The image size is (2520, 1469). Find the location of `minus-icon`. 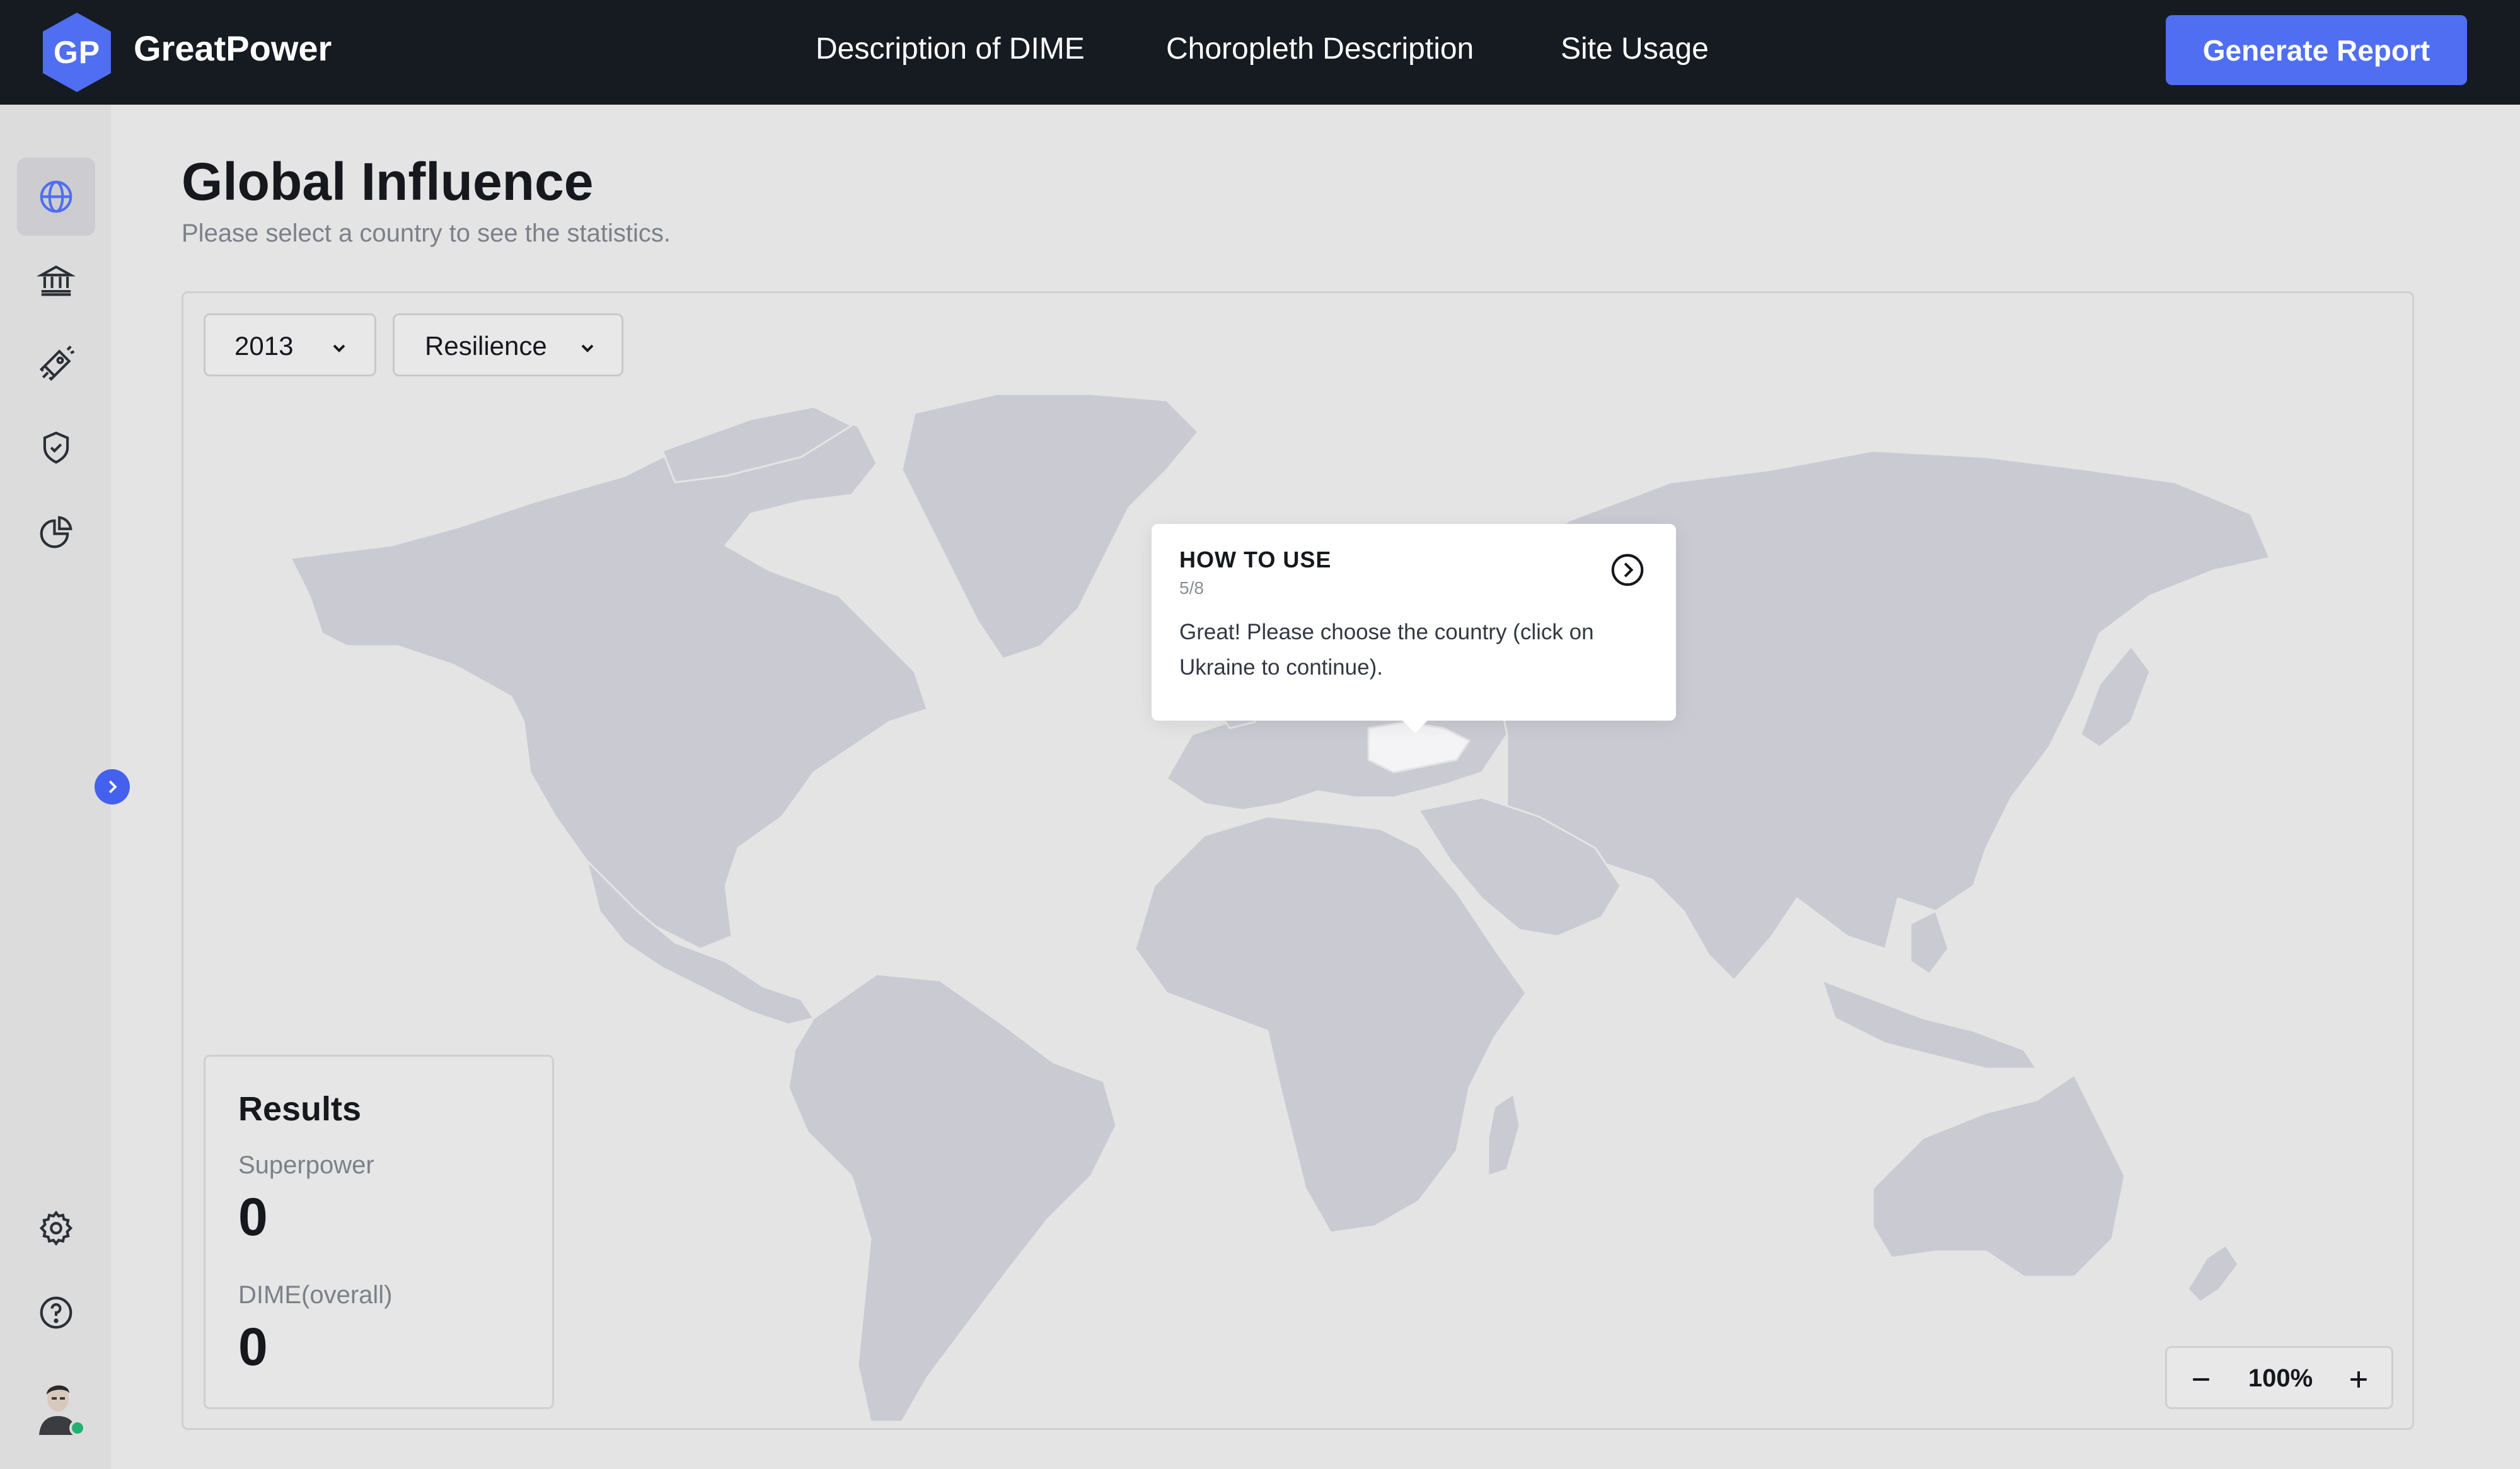

minus-icon is located at coordinates (2201, 1379).